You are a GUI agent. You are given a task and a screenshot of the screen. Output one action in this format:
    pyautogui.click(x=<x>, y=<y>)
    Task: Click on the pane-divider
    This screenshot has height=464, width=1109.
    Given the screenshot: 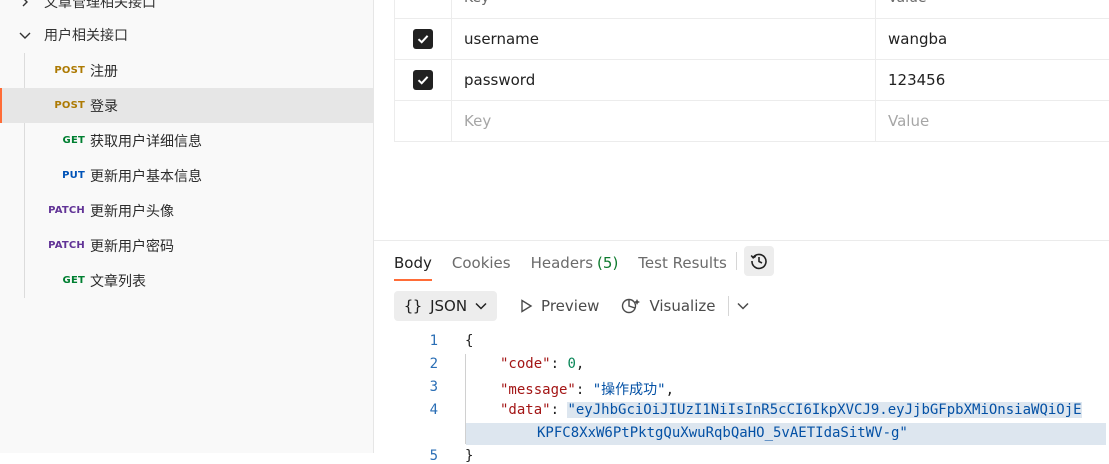 What is the action you would take?
    pyautogui.click(x=741, y=240)
    